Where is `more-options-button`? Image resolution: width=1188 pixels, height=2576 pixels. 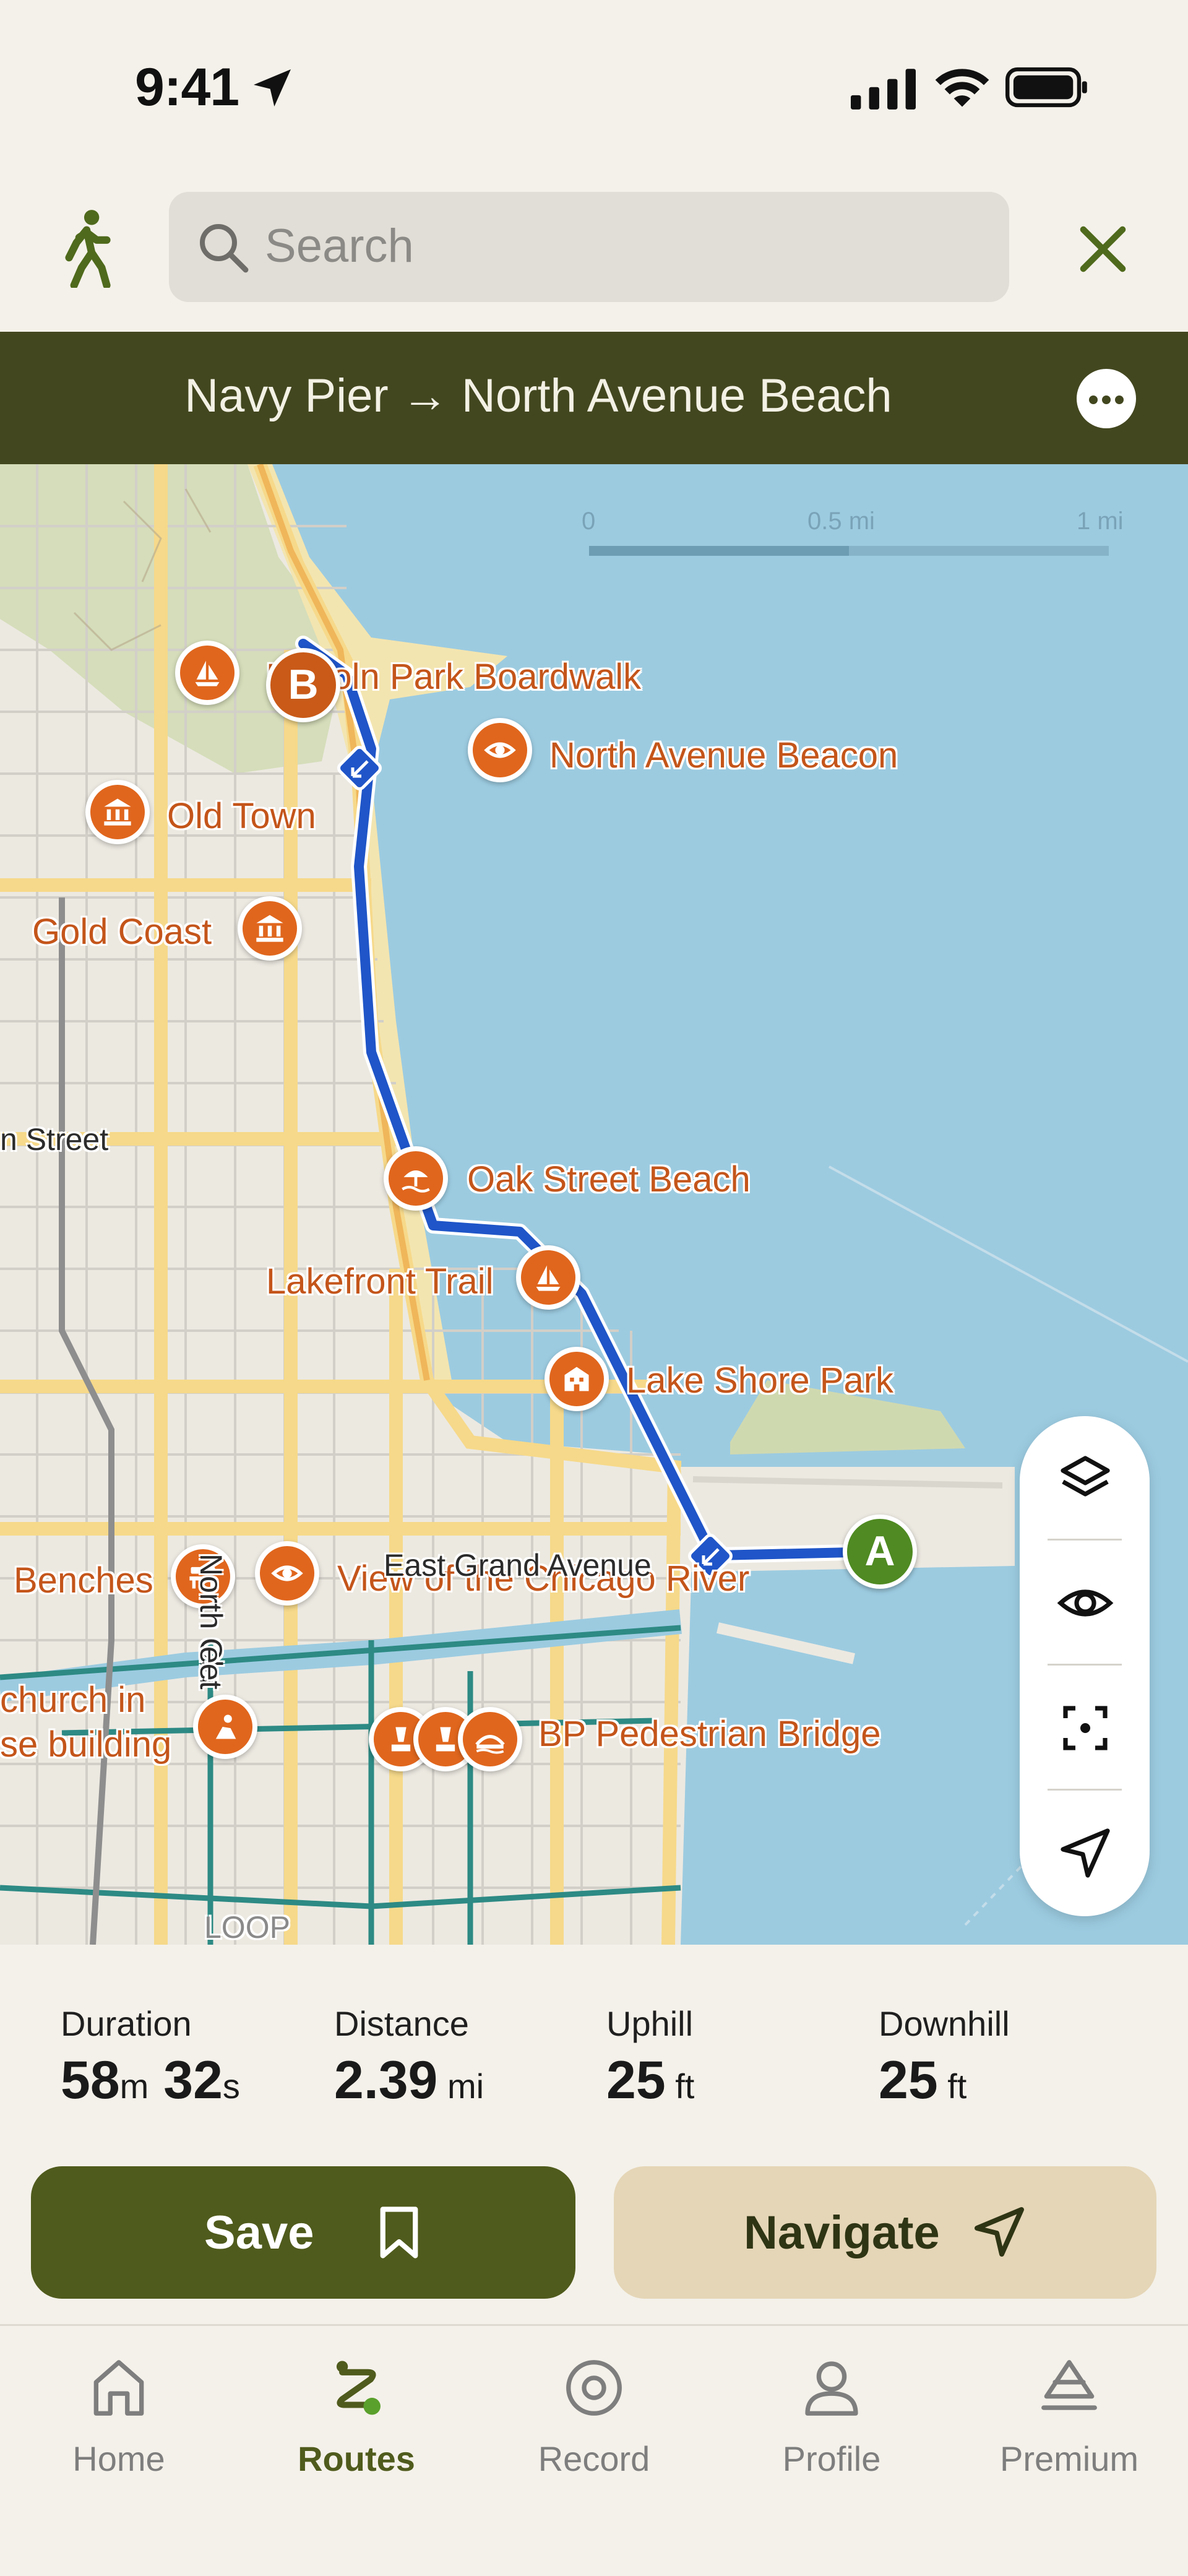
more-options-button is located at coordinates (1106, 398).